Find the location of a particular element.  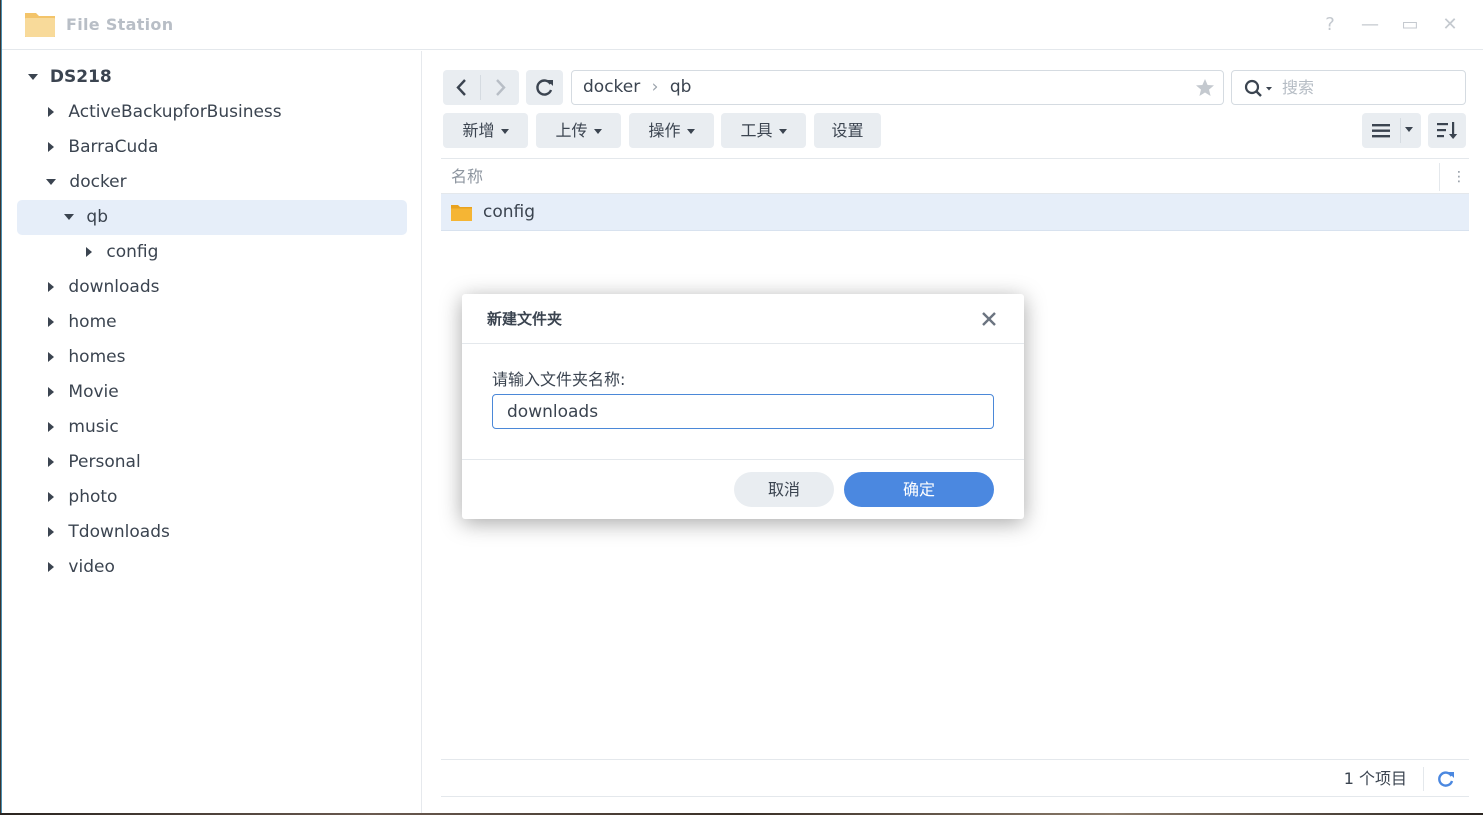

tree-item-personal: Personal is located at coordinates (94, 462).